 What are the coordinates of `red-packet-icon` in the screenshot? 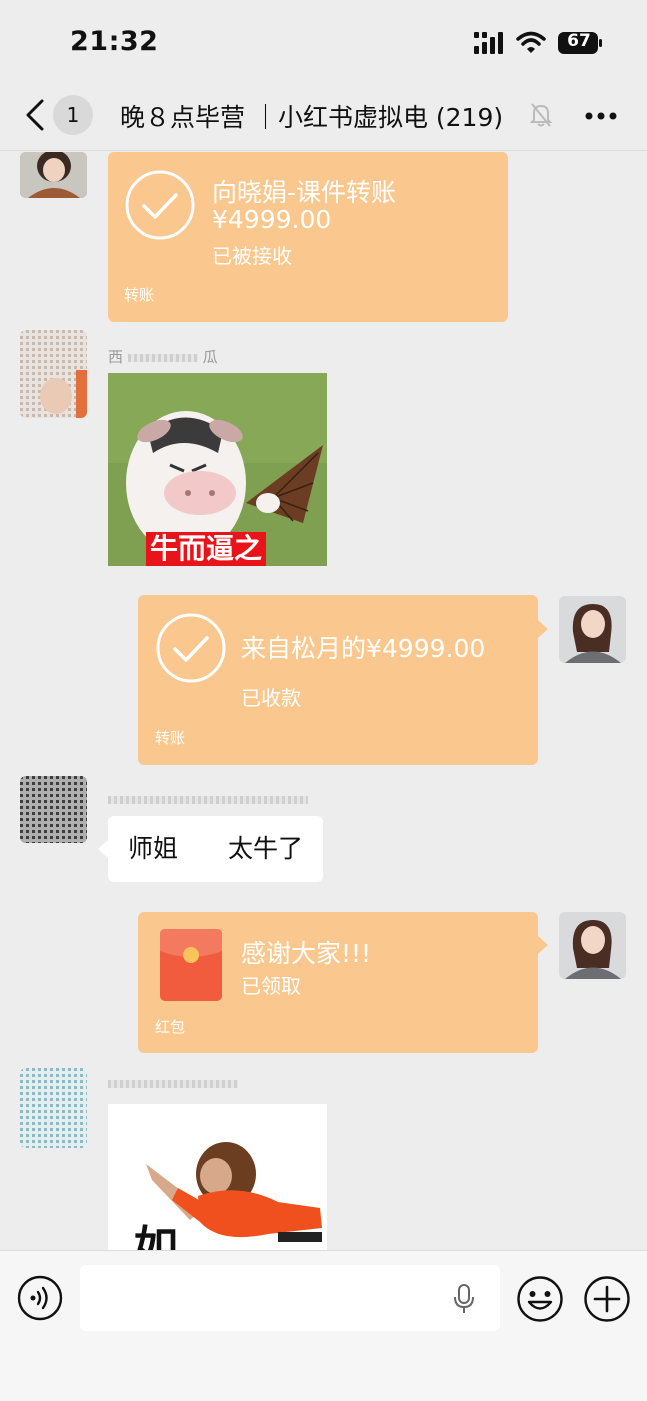 It's located at (191, 965).